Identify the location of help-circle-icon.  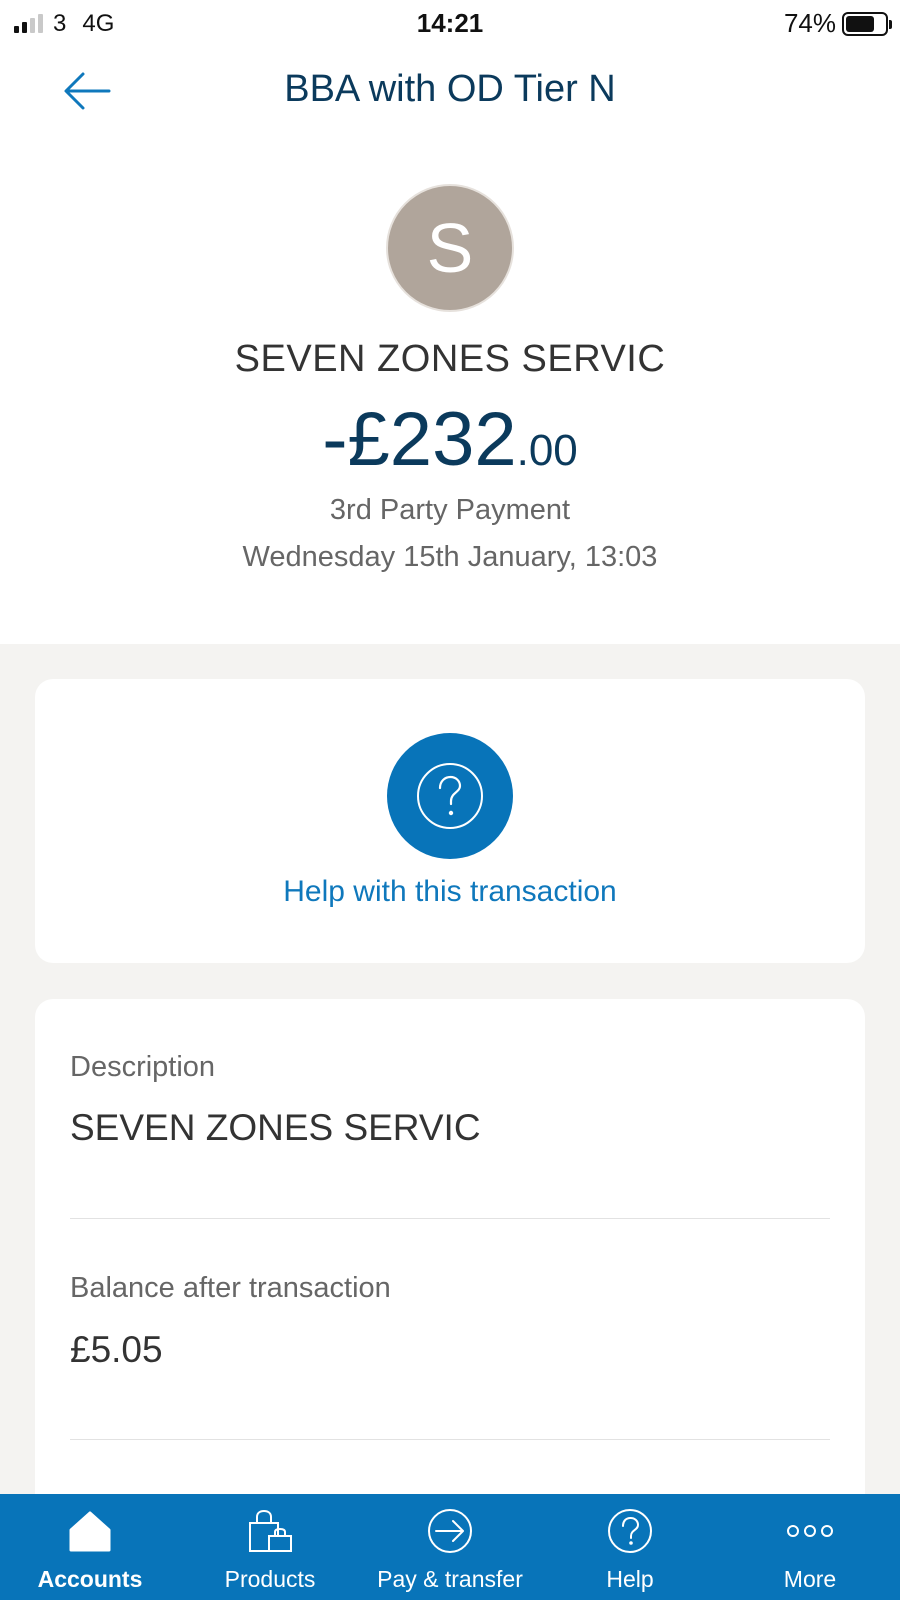
(630, 1531).